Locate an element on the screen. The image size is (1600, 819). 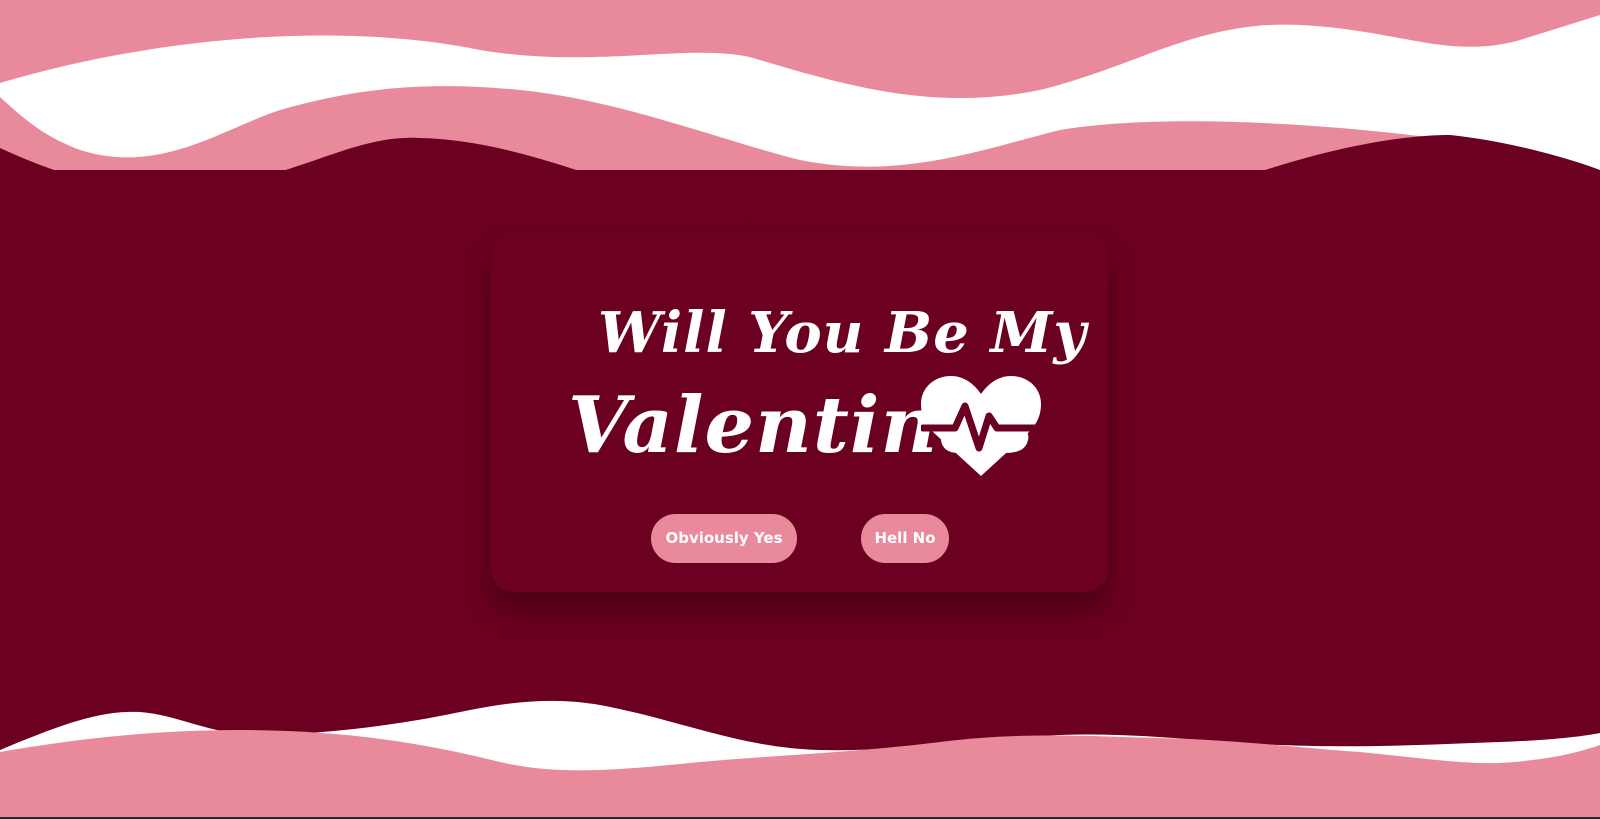
title-line-1: Will You Be My is located at coordinates (842, 333).